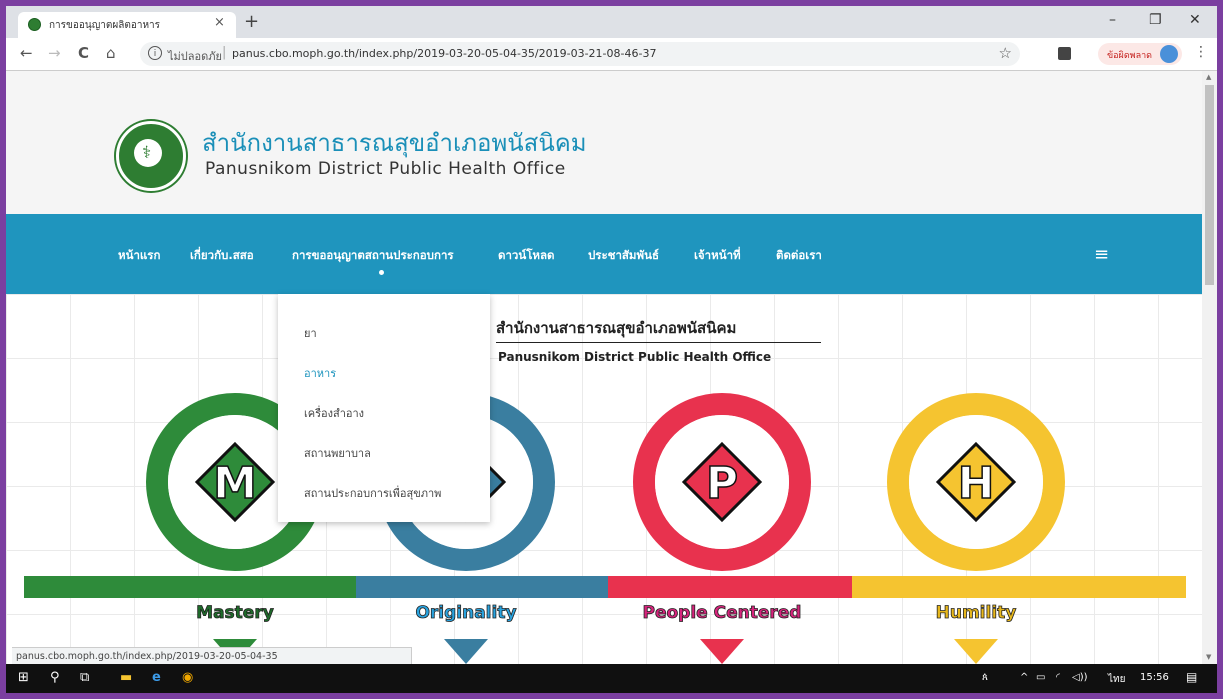  I want to click on forward-button: →, so click(54, 53).